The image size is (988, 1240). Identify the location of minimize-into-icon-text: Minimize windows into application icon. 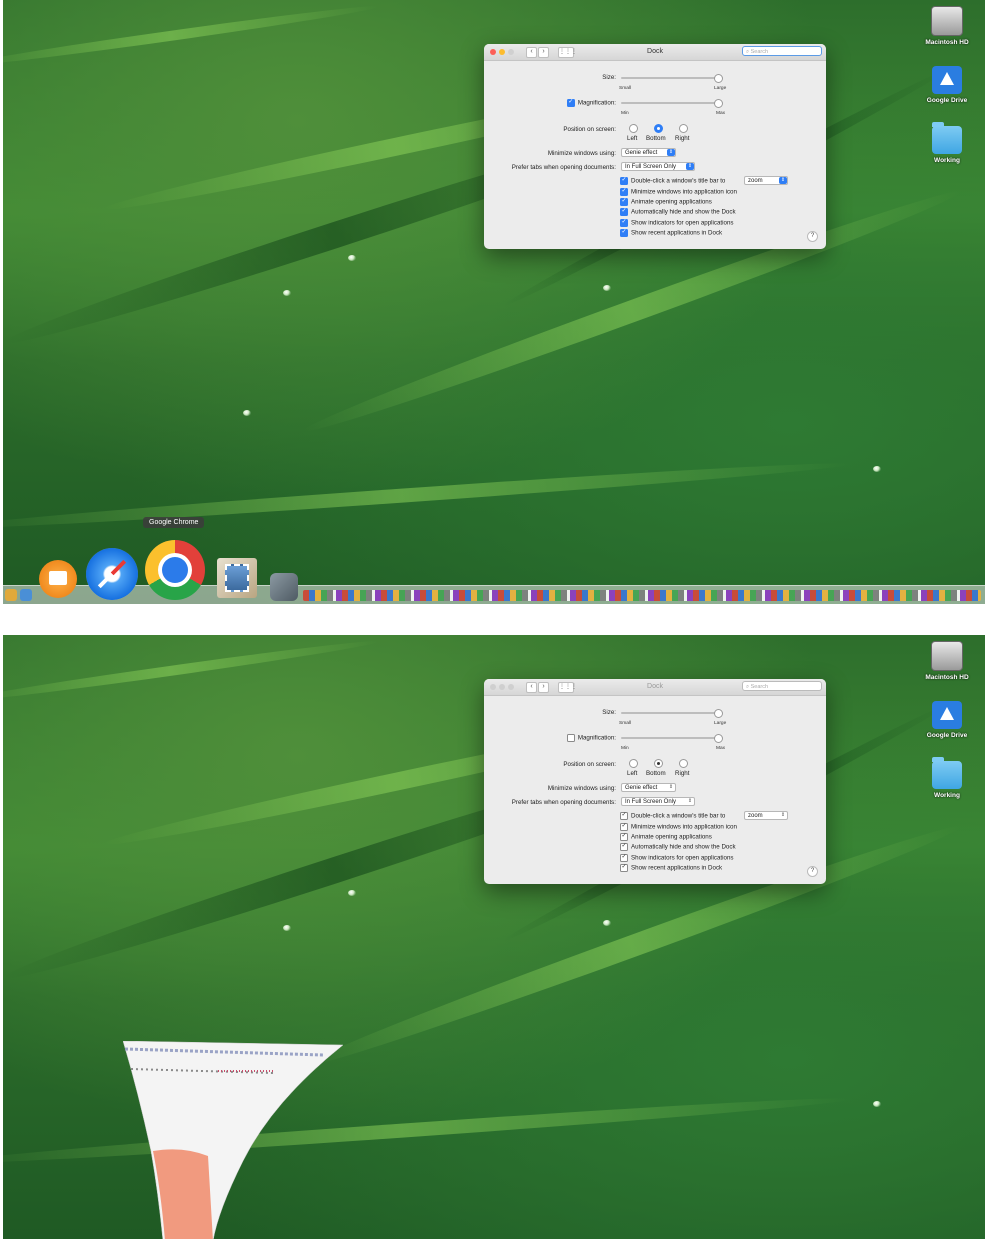
(684, 192).